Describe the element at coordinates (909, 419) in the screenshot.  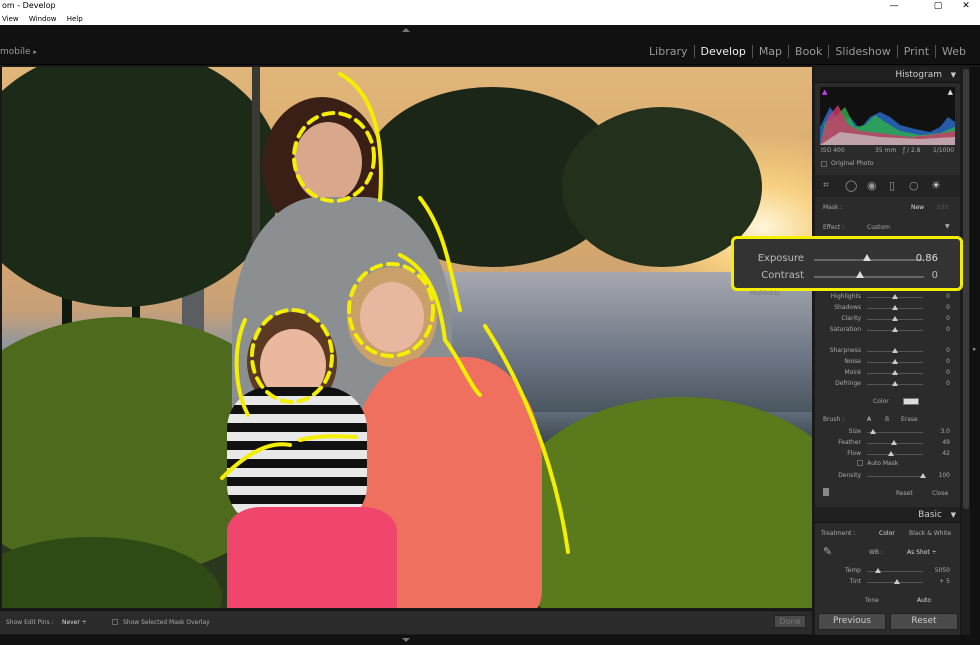
I see `brush-erase-tab: Erase` at that location.